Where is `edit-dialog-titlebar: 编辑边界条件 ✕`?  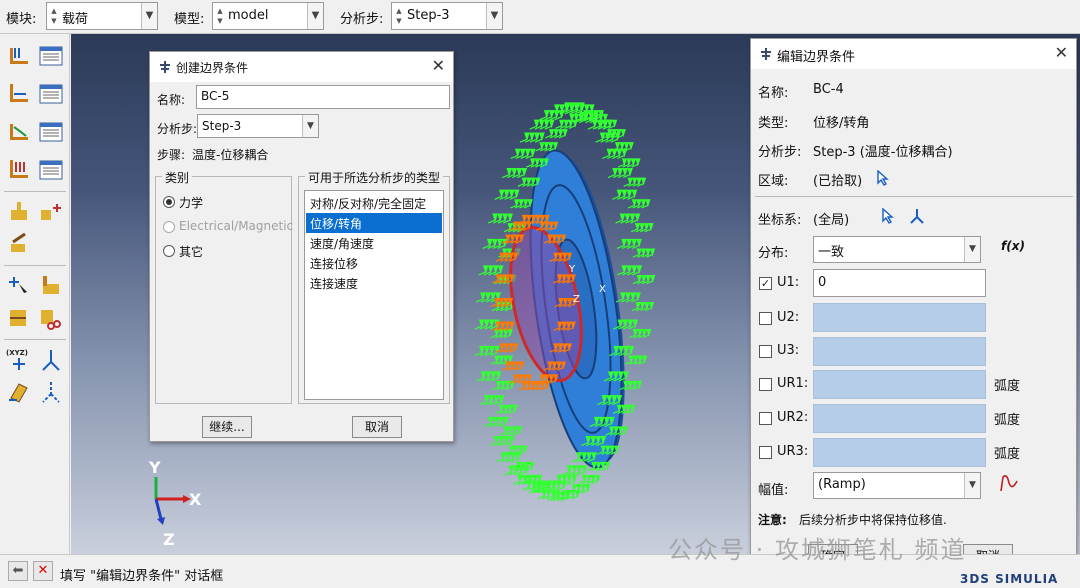 edit-dialog-titlebar: 编辑边界条件 ✕ is located at coordinates (913, 54).